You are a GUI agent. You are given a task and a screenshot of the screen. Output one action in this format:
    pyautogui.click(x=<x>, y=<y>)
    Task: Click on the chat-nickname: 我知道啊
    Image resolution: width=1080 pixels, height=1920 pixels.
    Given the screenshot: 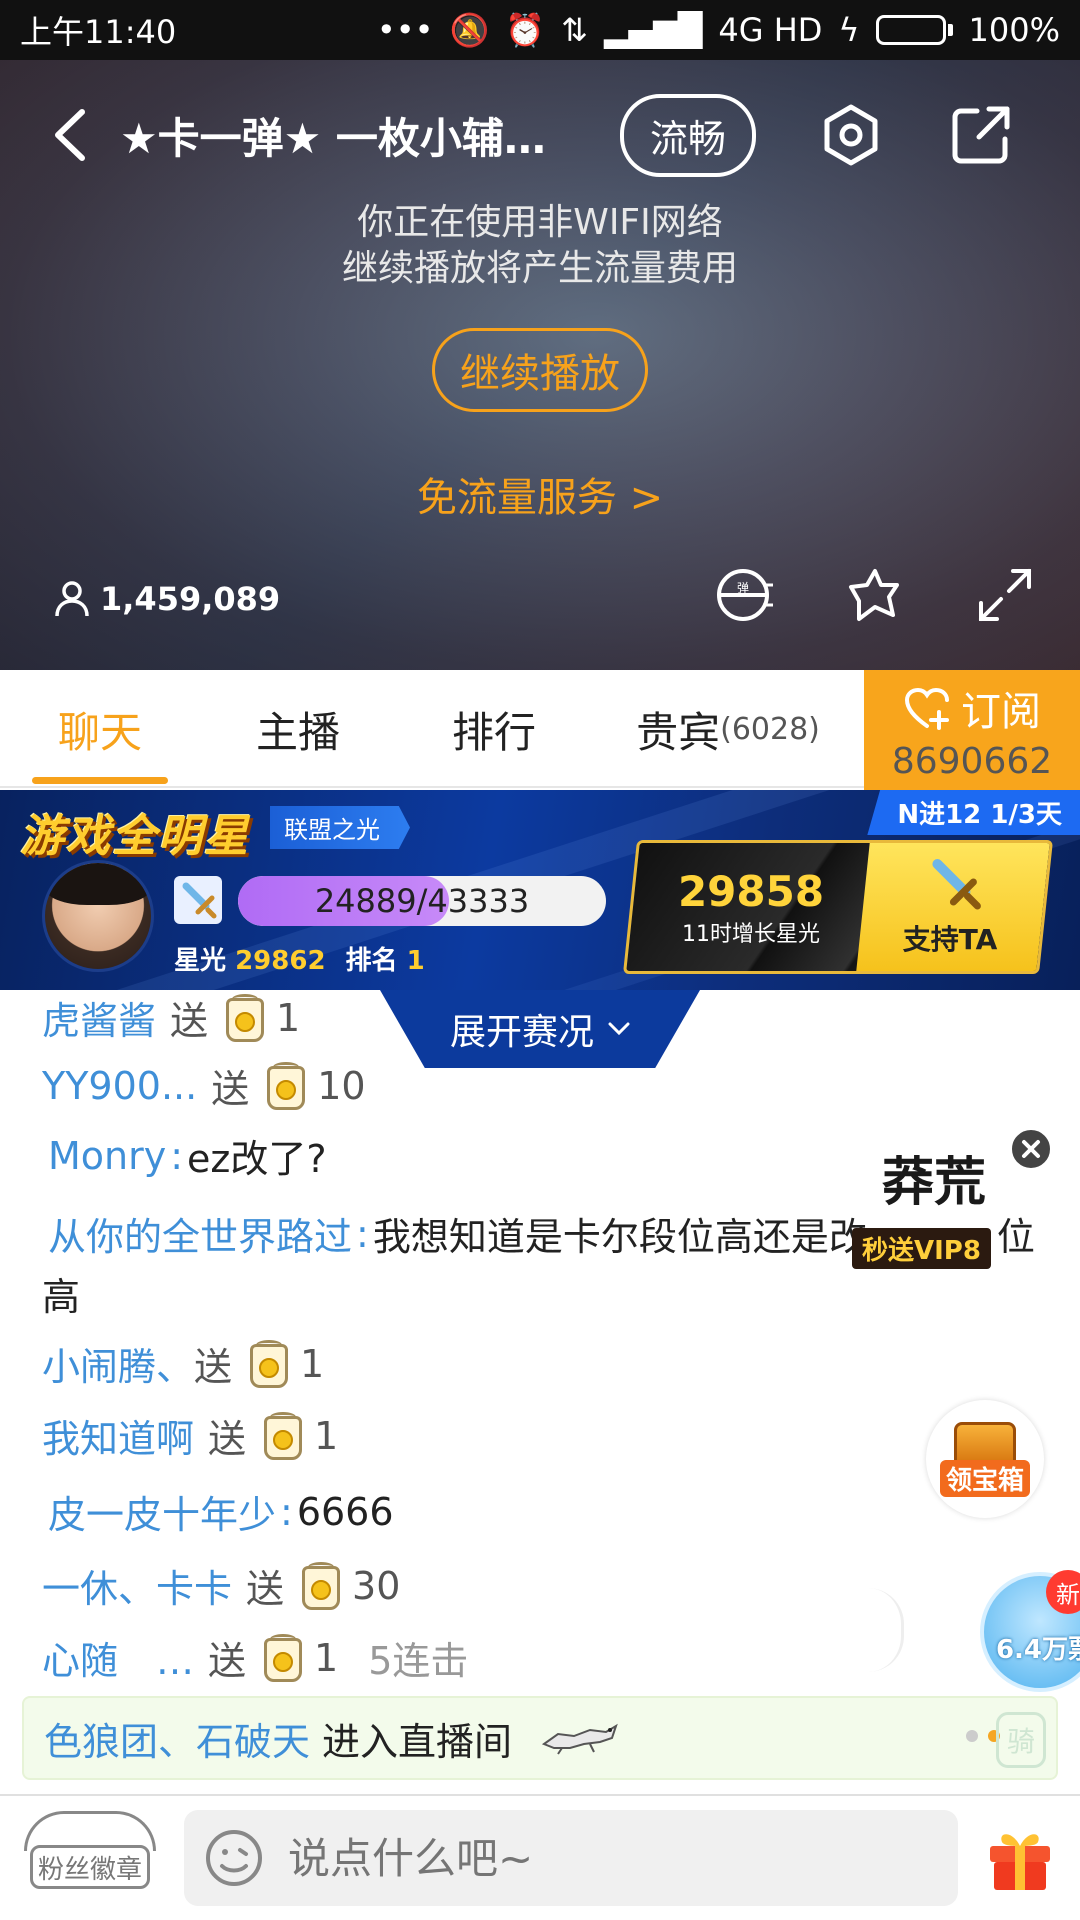 What is the action you would take?
    pyautogui.click(x=118, y=1435)
    